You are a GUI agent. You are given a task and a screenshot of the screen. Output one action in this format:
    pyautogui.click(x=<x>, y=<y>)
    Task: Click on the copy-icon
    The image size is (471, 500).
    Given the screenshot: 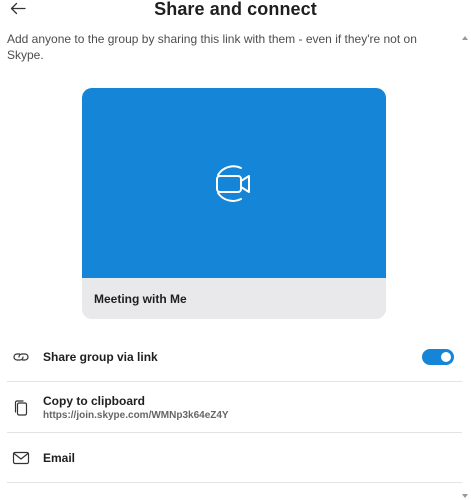 What is the action you would take?
    pyautogui.click(x=21, y=408)
    